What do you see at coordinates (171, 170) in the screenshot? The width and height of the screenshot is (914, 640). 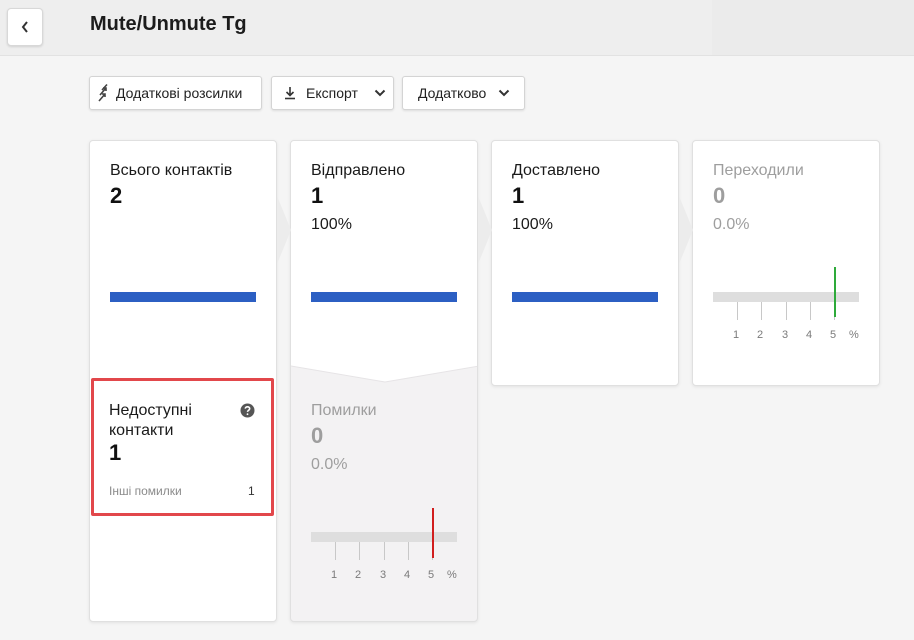 I see `total-contacts-label: Всього контактів` at bounding box center [171, 170].